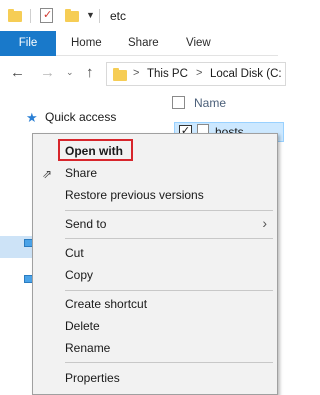 This screenshot has height=395, width=320. I want to click on star-icon: ★, so click(32, 117).